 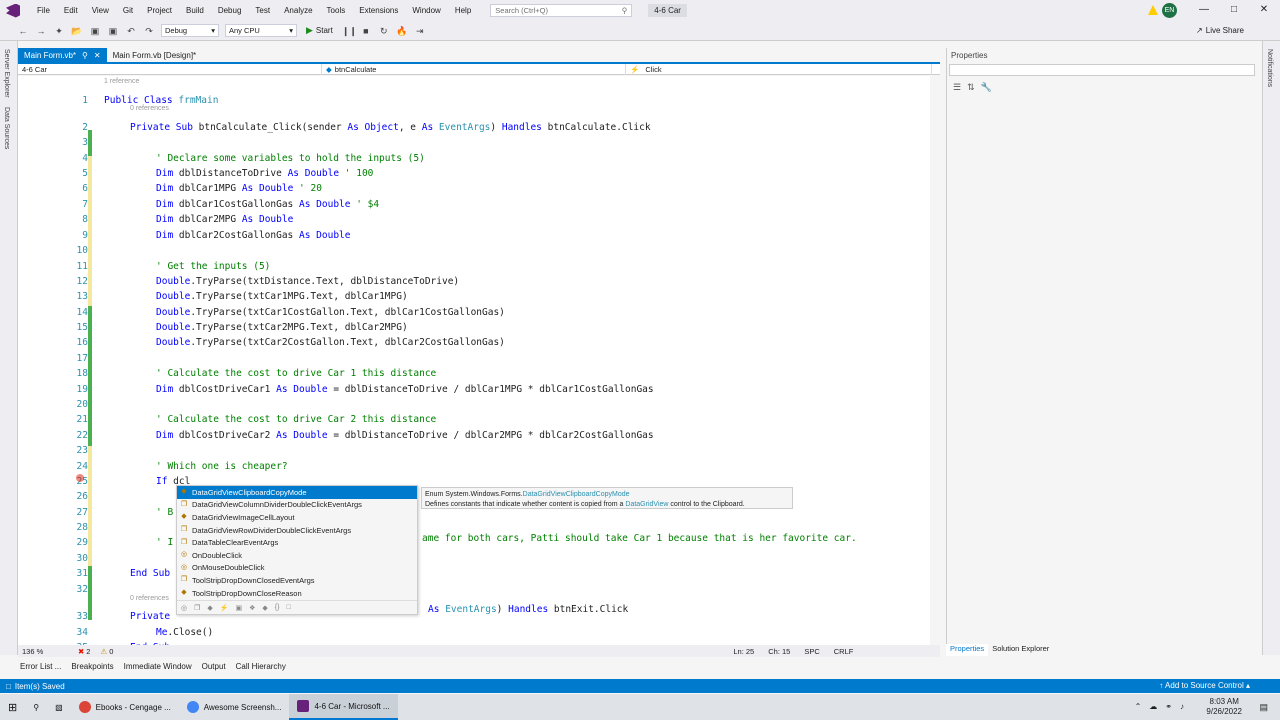 What do you see at coordinates (420, 31) in the screenshot?
I see `step-icon: ⇥` at bounding box center [420, 31].